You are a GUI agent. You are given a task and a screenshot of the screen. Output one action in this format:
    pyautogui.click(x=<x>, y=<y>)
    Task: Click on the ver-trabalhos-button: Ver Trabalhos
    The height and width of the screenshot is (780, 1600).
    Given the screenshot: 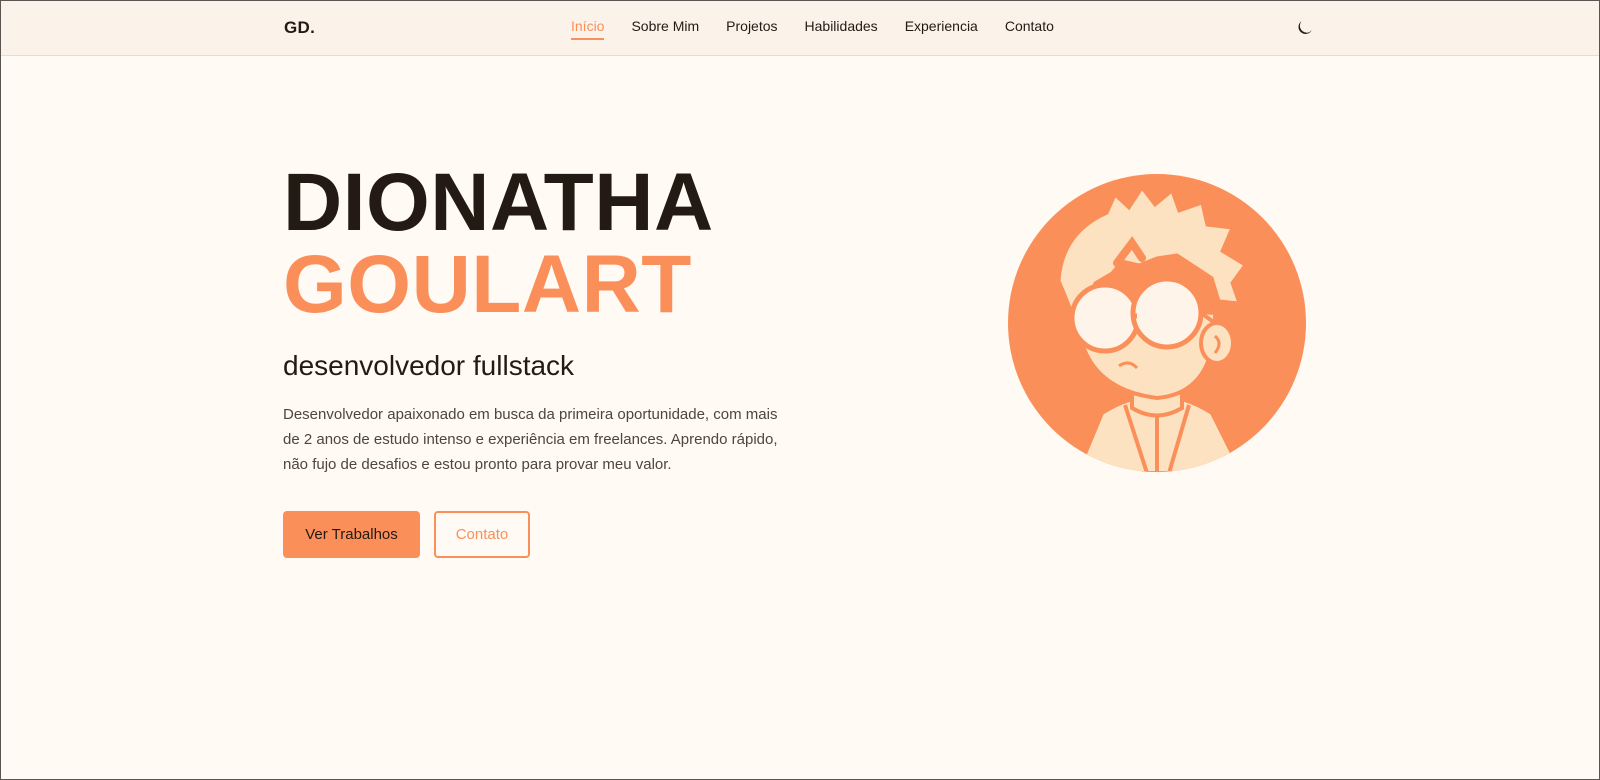 What is the action you would take?
    pyautogui.click(x=351, y=534)
    